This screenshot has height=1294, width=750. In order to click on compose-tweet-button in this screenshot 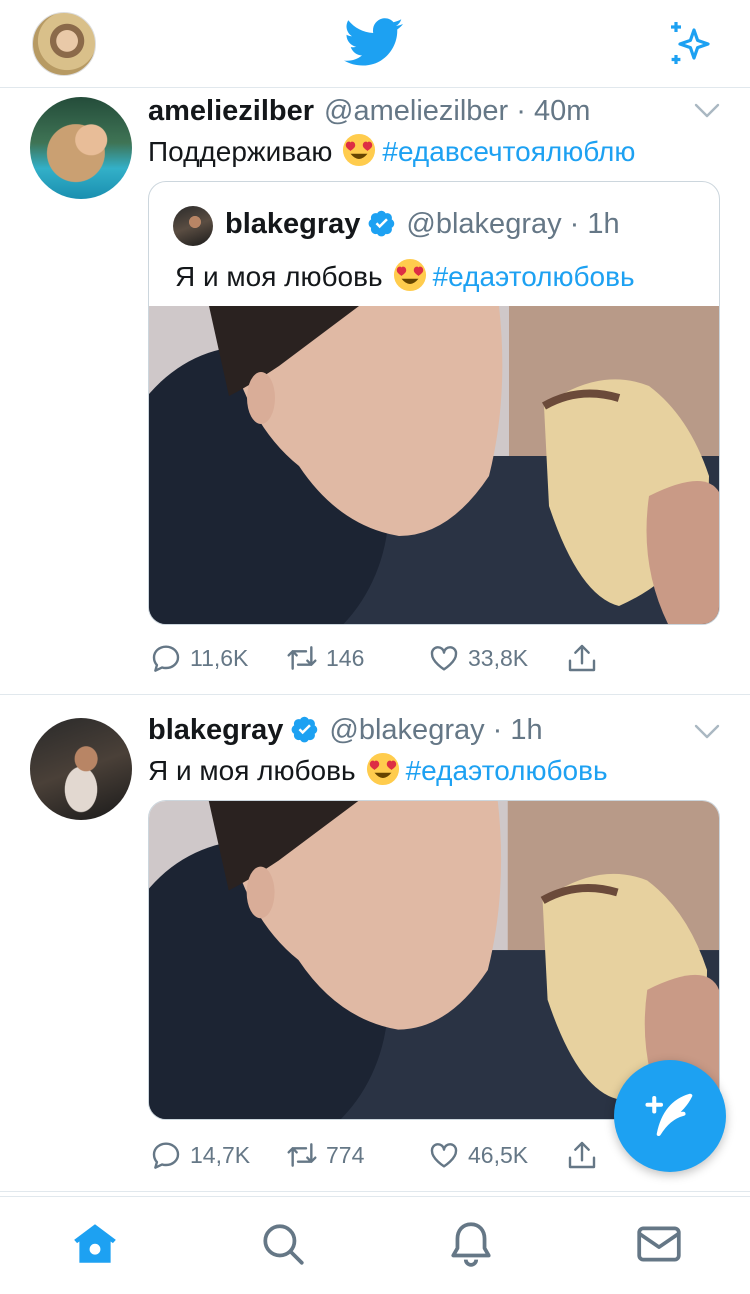, I will do `click(670, 1116)`.